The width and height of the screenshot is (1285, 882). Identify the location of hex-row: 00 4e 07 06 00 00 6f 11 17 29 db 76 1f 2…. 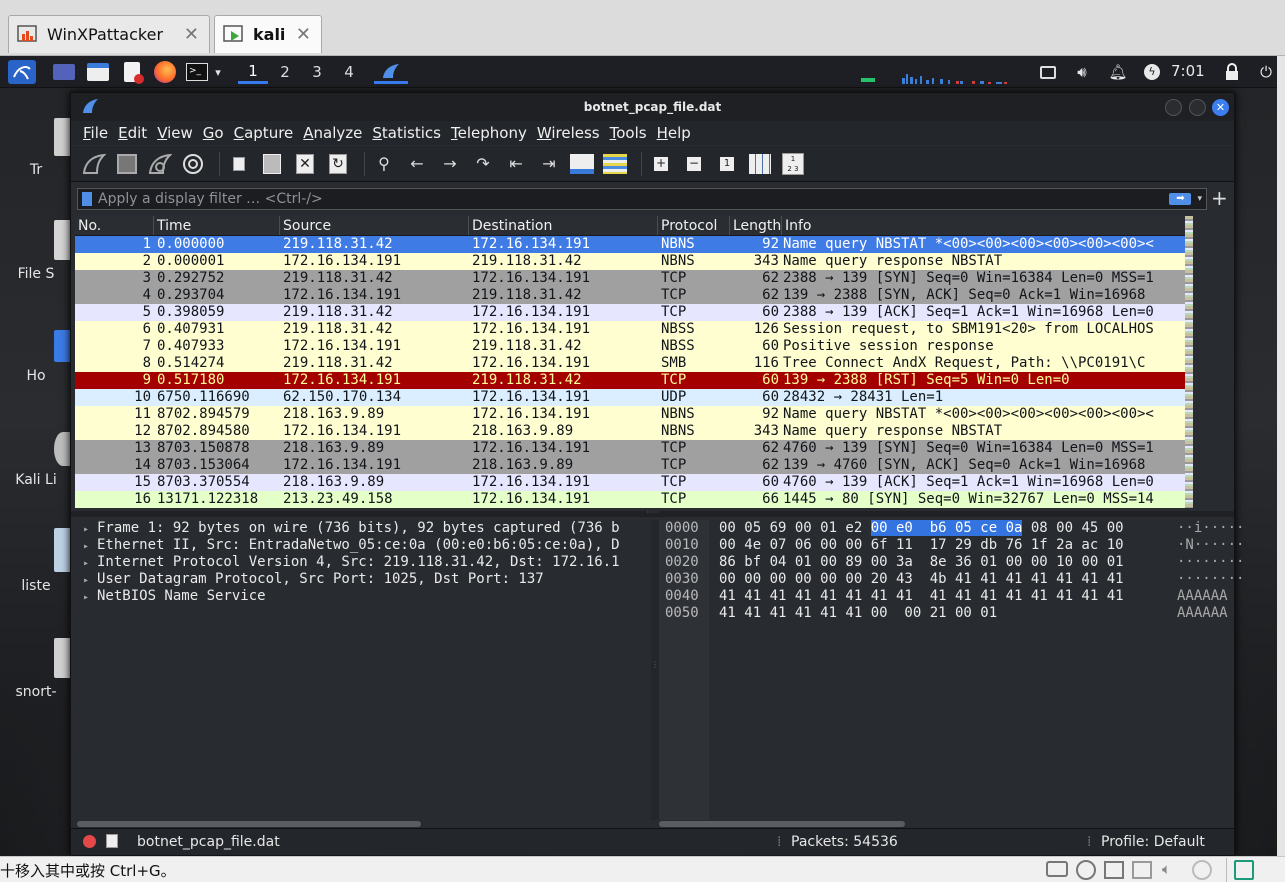
(921, 545).